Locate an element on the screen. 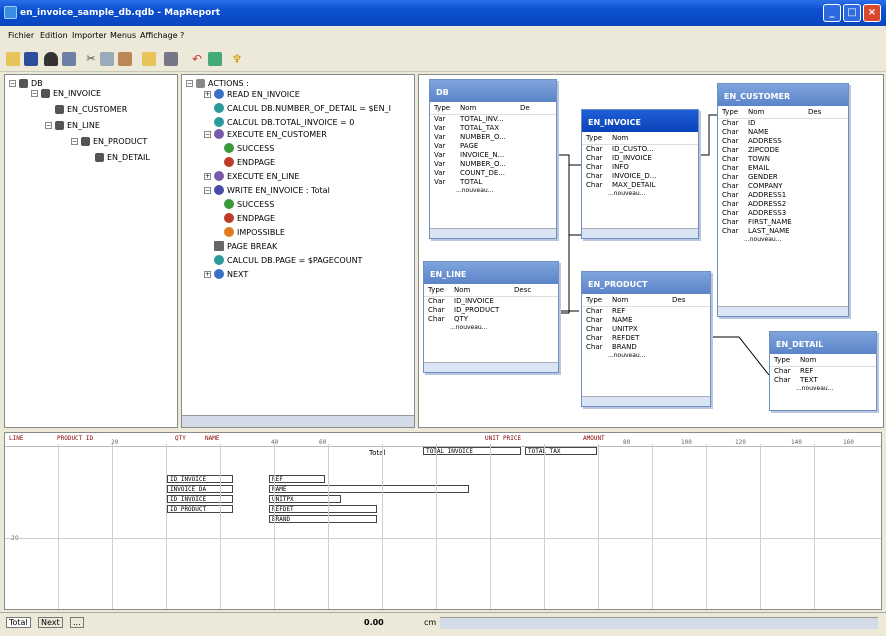 The width and height of the screenshot is (886, 636). table-row: Var TOTAL is located at coordinates (493, 182).